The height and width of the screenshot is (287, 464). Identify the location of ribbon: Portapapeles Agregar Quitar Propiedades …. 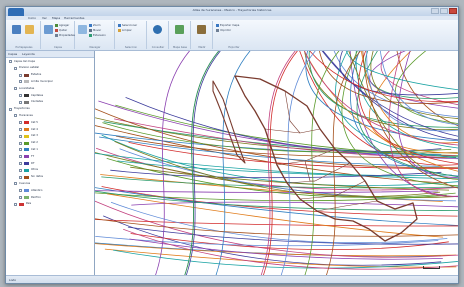
(232, 35).